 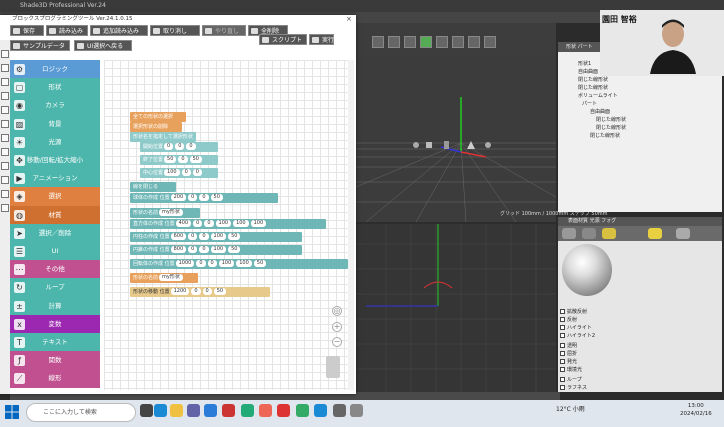 I want to click on task-view-icon, so click(x=146, y=410).